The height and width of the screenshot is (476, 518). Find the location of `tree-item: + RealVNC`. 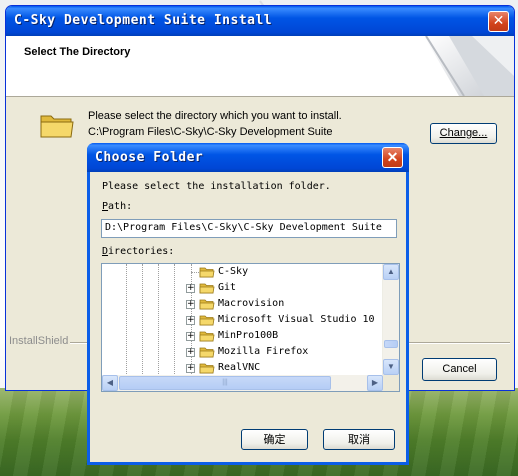

tree-item: + RealVNC is located at coordinates (242, 368).